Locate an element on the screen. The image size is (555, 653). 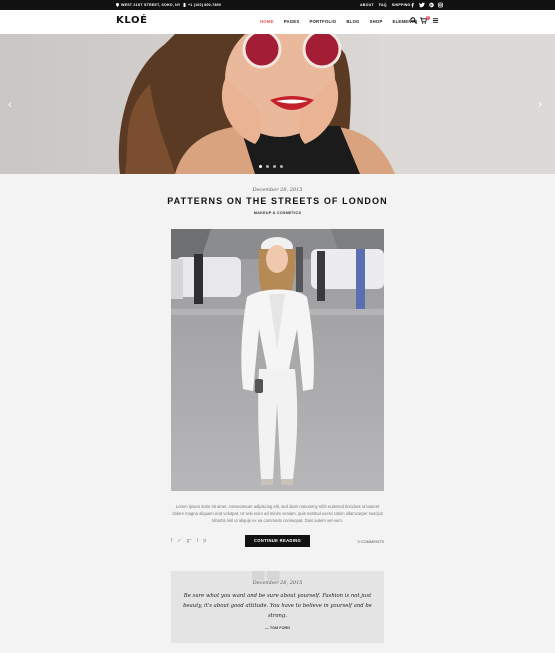
slider-prev-arrow-icon: ‹ is located at coordinates (10, 104).